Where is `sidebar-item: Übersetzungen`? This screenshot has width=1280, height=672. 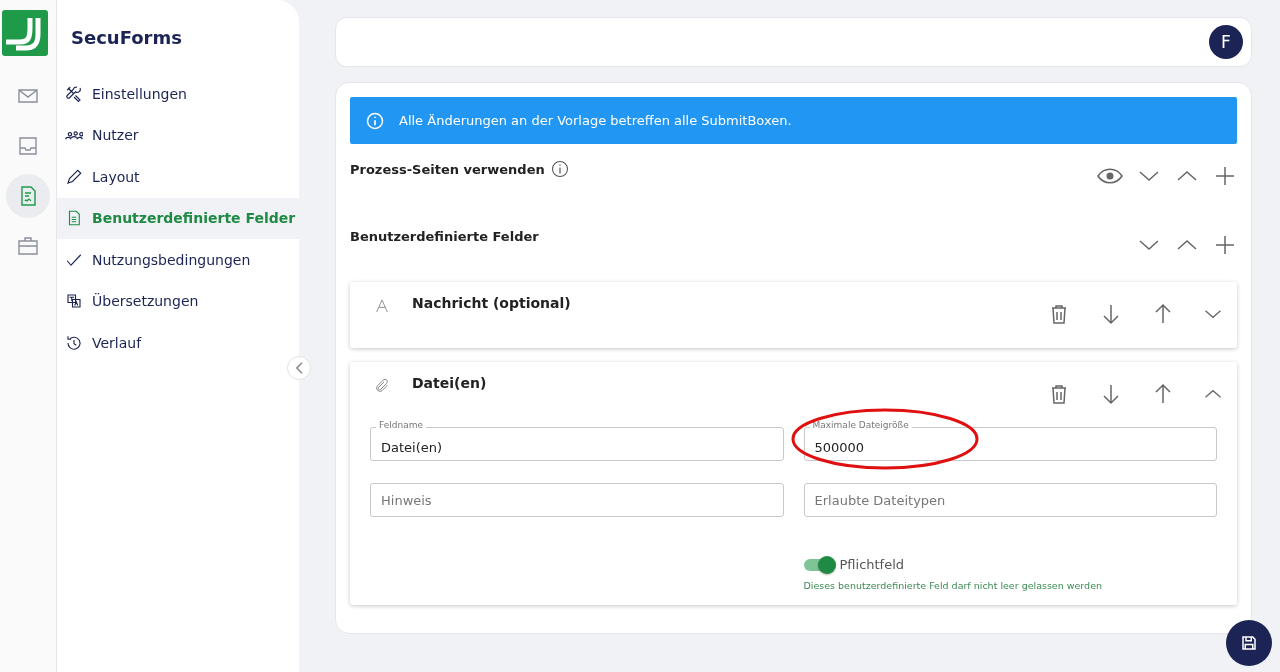
sidebar-item: Übersetzungen is located at coordinates (178, 301).